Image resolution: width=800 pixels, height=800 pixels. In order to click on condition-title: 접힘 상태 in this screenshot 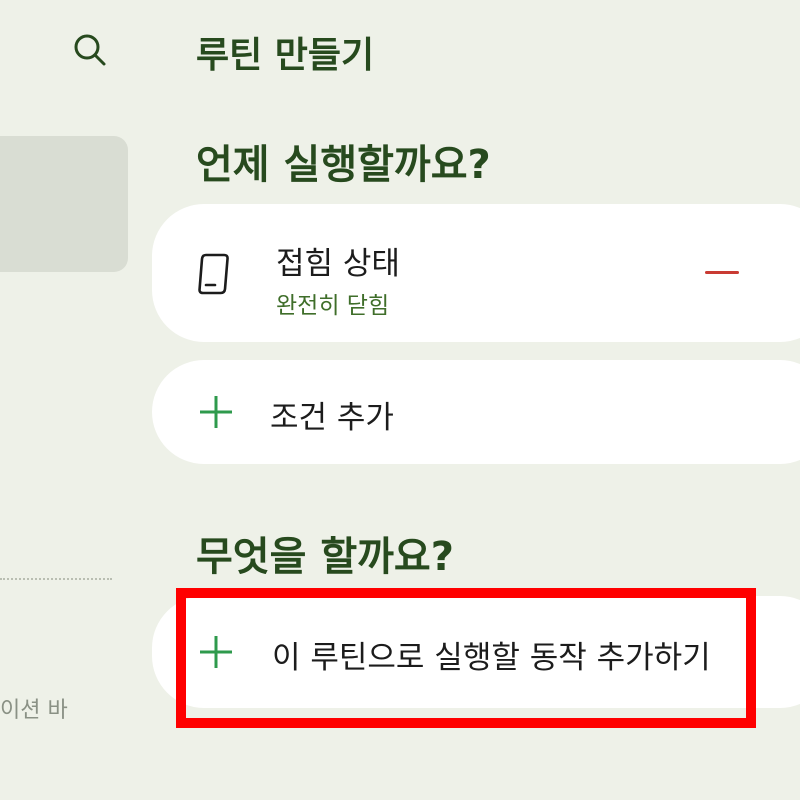, I will do `click(338, 264)`.